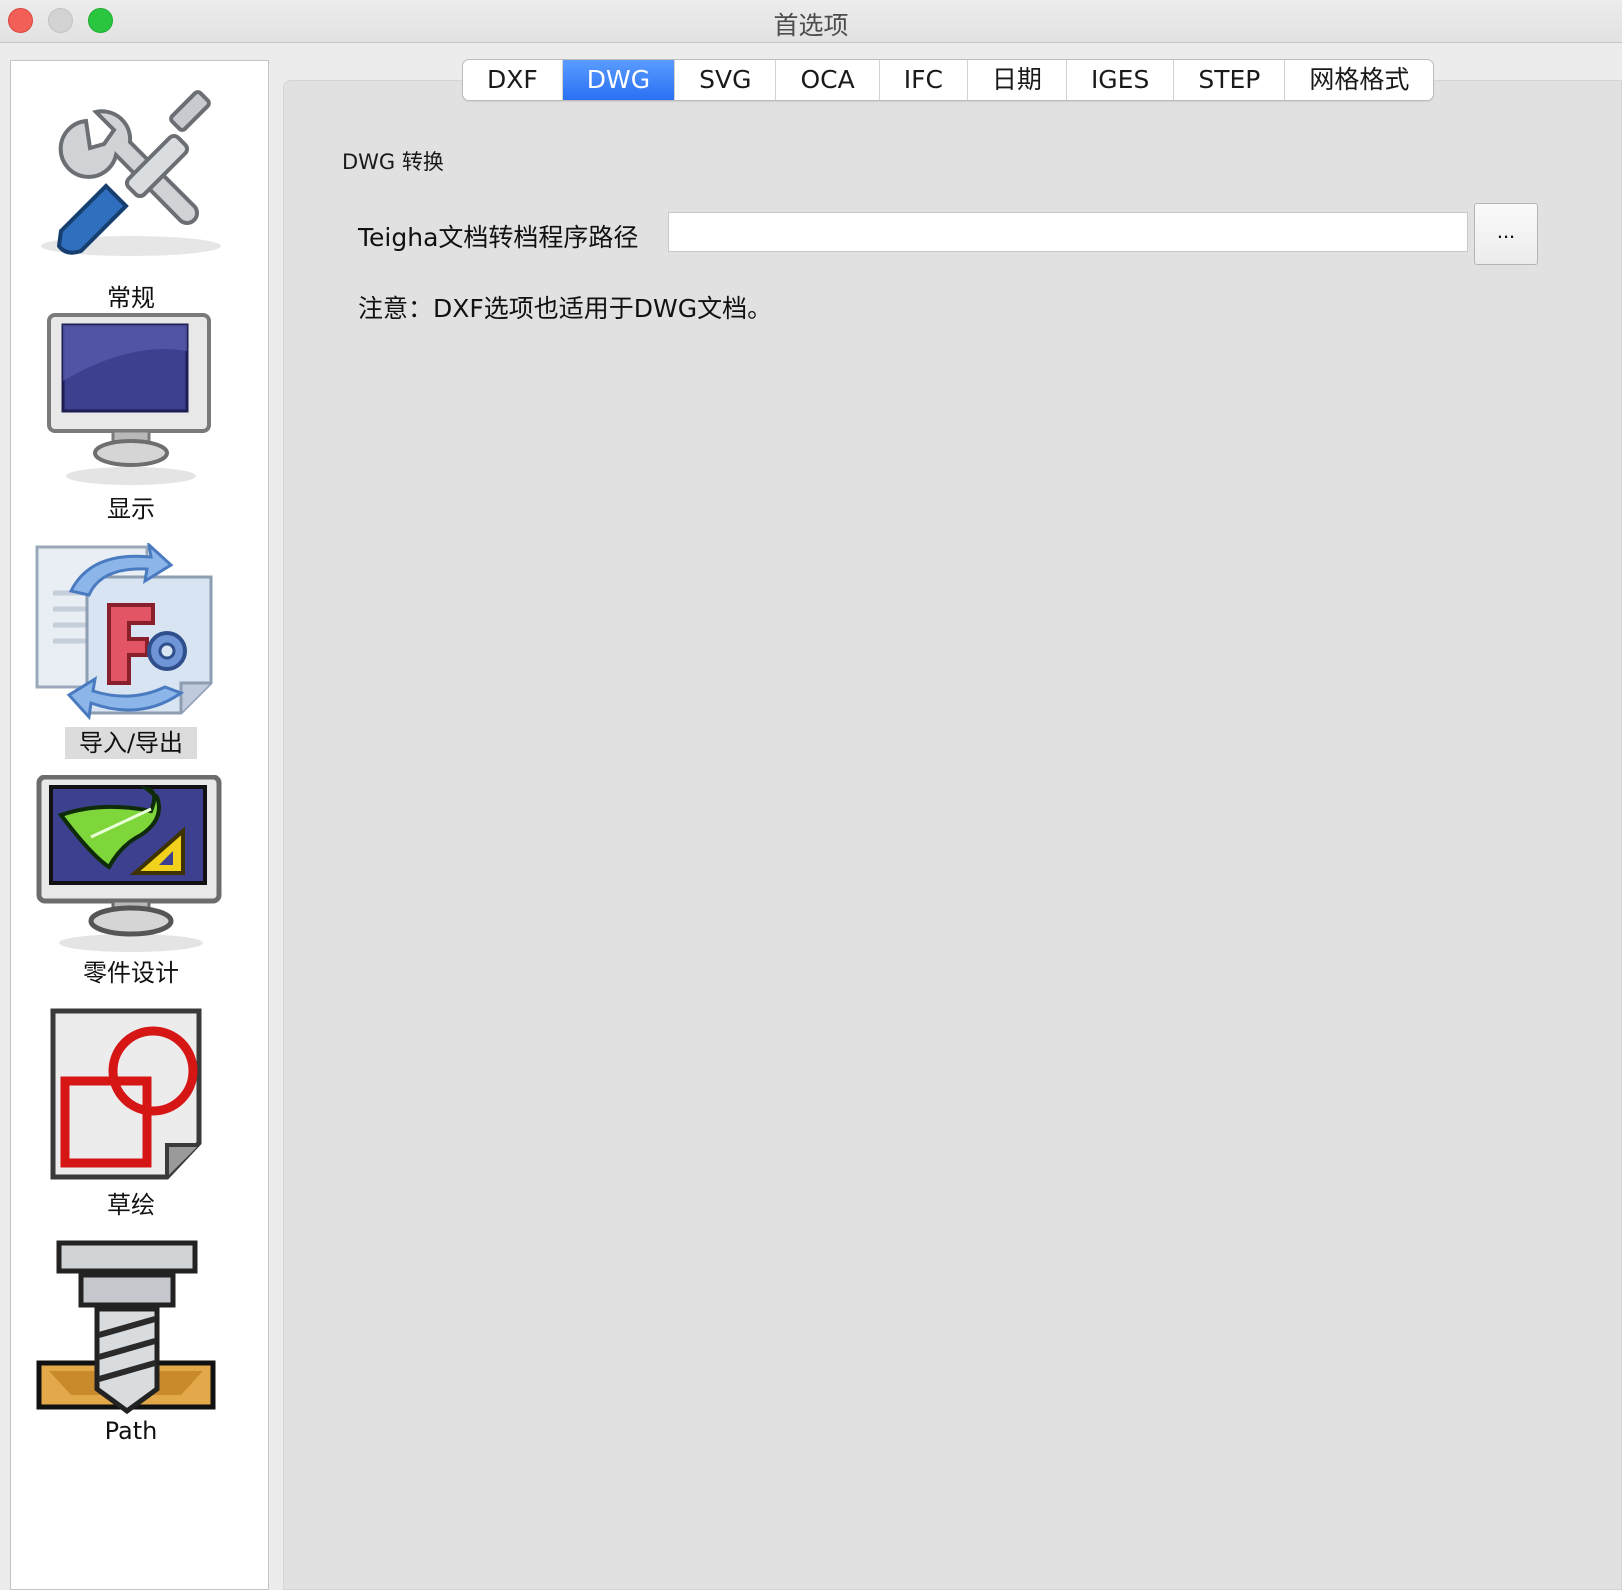 The image size is (1622, 1590). I want to click on tab-ifc: IFC, so click(924, 80).